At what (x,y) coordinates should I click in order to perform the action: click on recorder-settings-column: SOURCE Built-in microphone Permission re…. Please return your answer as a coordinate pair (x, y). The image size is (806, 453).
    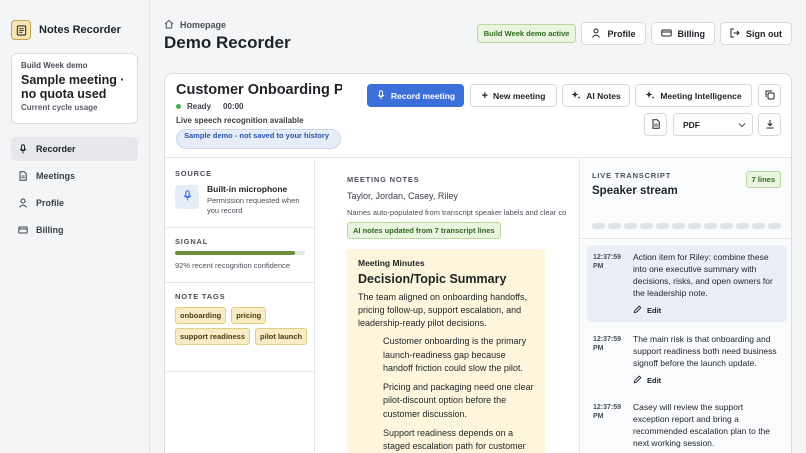
    Looking at the image, I should click on (240, 306).